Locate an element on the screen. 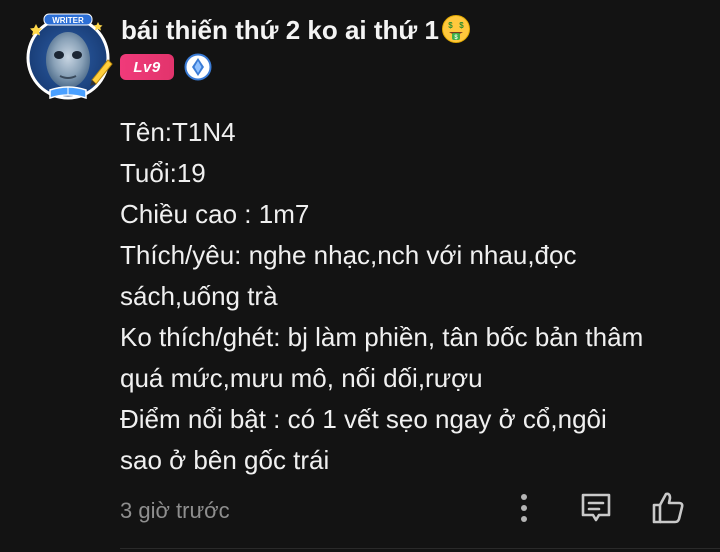  like-button is located at coordinates (668, 510).